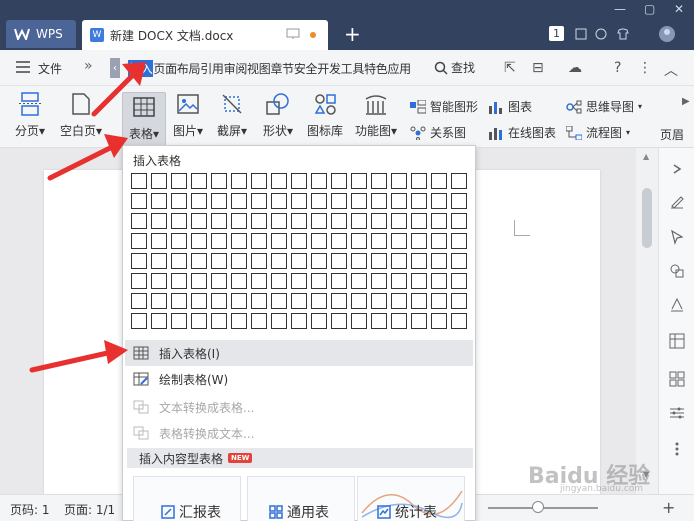  Describe the element at coordinates (677, 169) in the screenshot. I see `collapse-panel-icon` at that location.